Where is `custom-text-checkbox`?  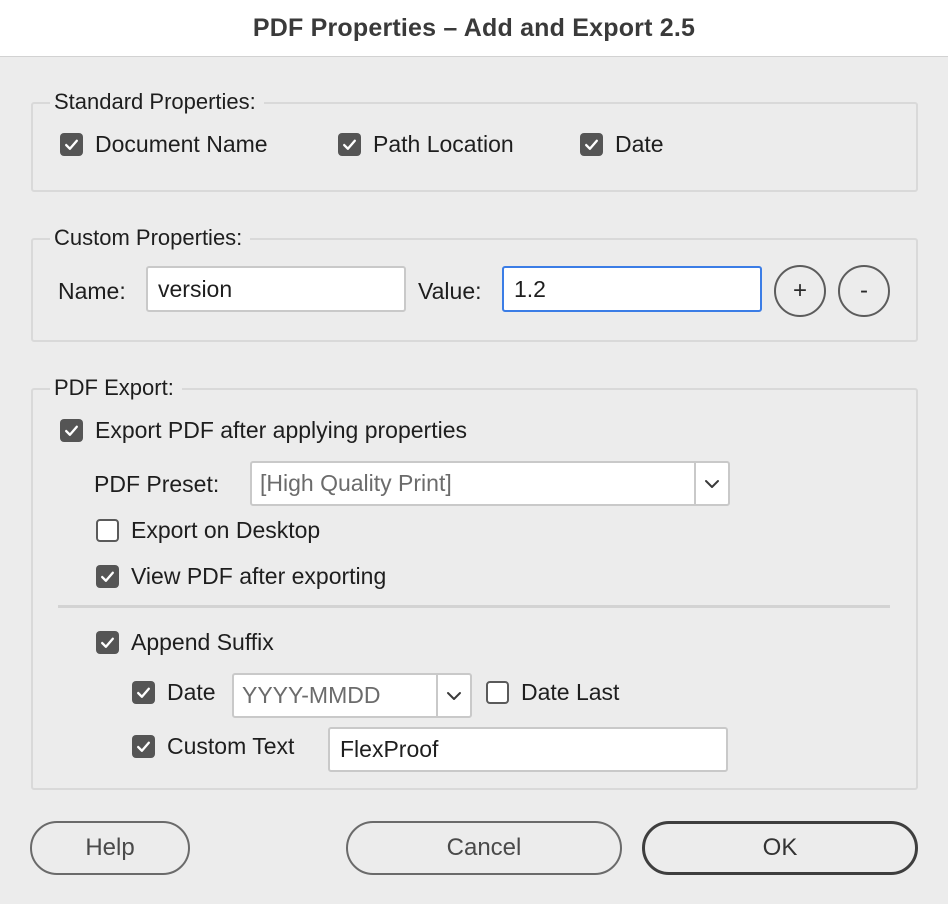 custom-text-checkbox is located at coordinates (143, 746).